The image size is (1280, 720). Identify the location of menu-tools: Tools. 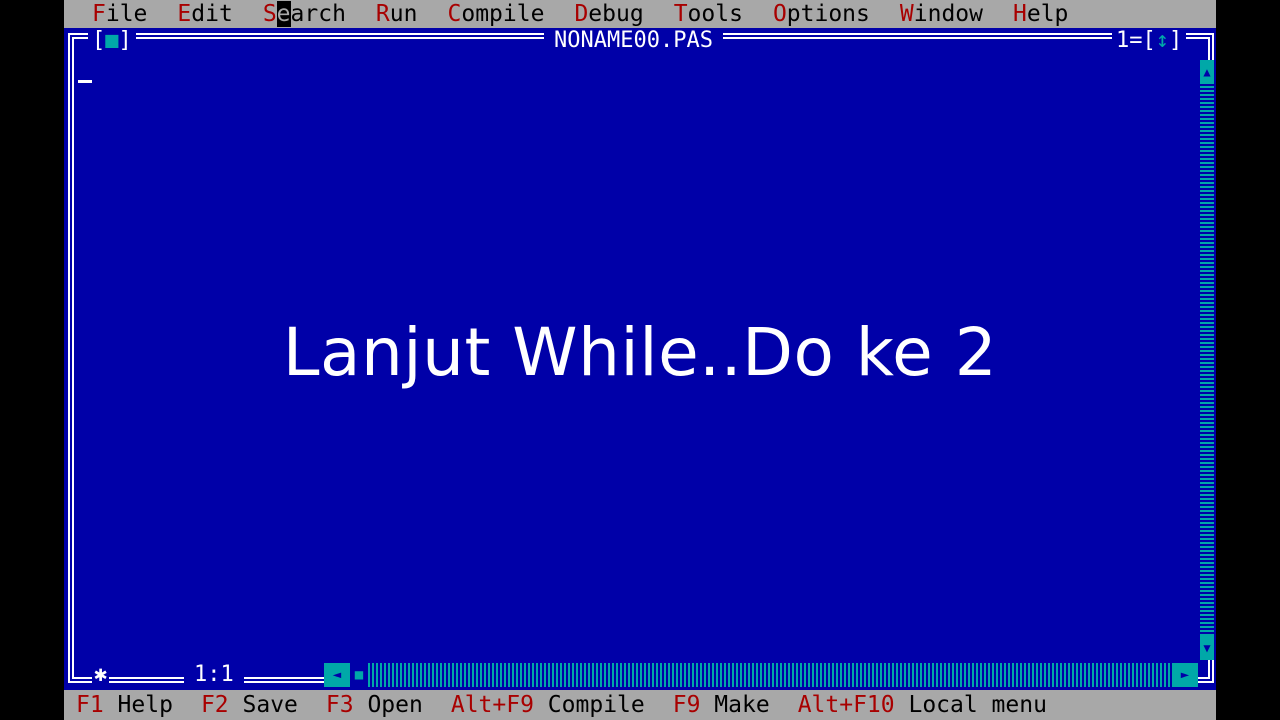
(708, 14).